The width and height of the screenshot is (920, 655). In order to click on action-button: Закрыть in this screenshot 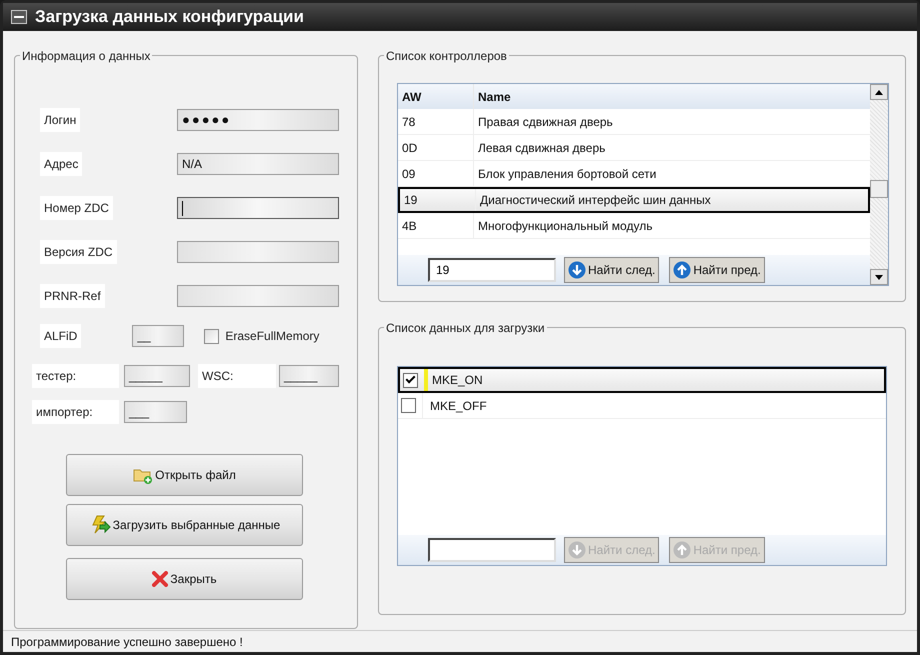, I will do `click(184, 579)`.